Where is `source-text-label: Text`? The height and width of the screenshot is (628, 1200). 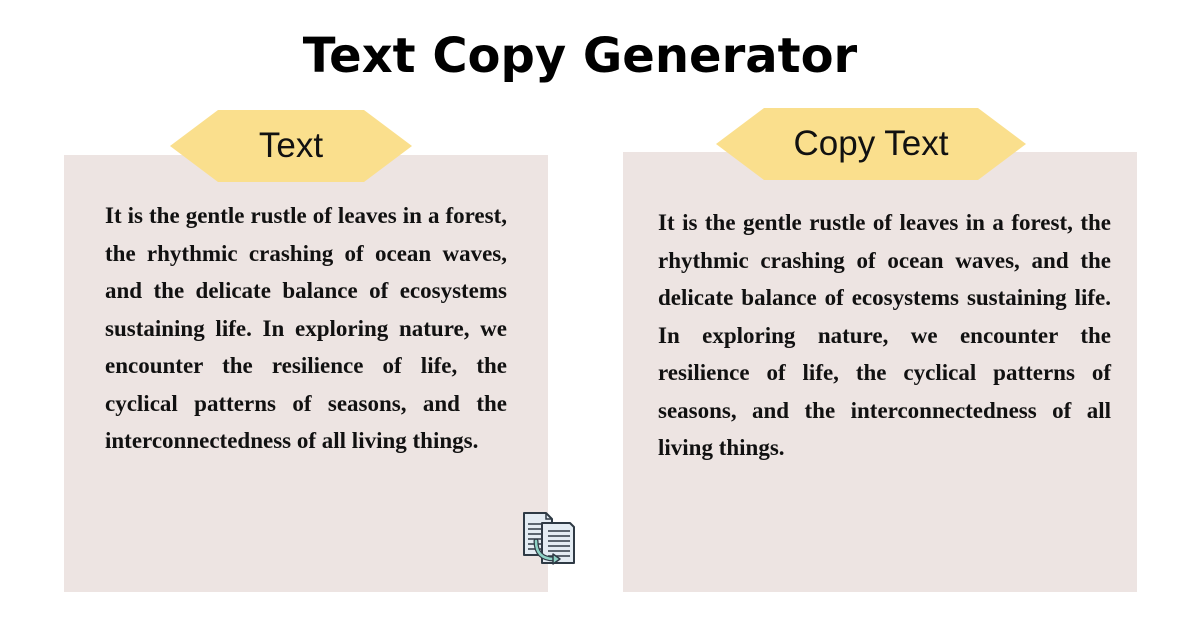
source-text-label: Text is located at coordinates (291, 145).